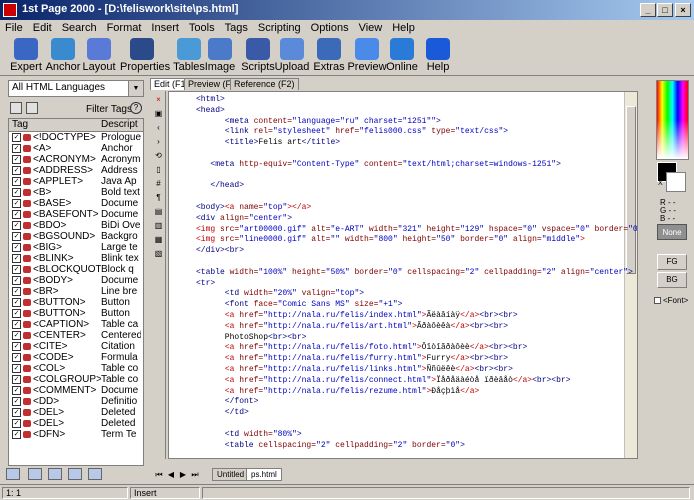  Describe the element at coordinates (99, 56) in the screenshot. I see `layout-button: Layout` at that location.